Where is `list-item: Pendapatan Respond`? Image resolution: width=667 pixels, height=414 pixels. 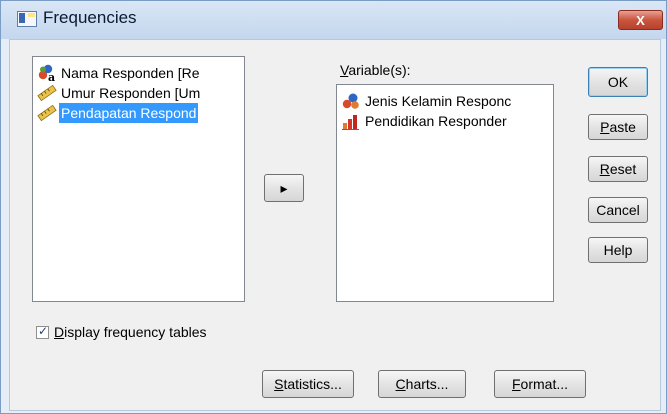
list-item: Pendapatan Respond is located at coordinates (118, 113).